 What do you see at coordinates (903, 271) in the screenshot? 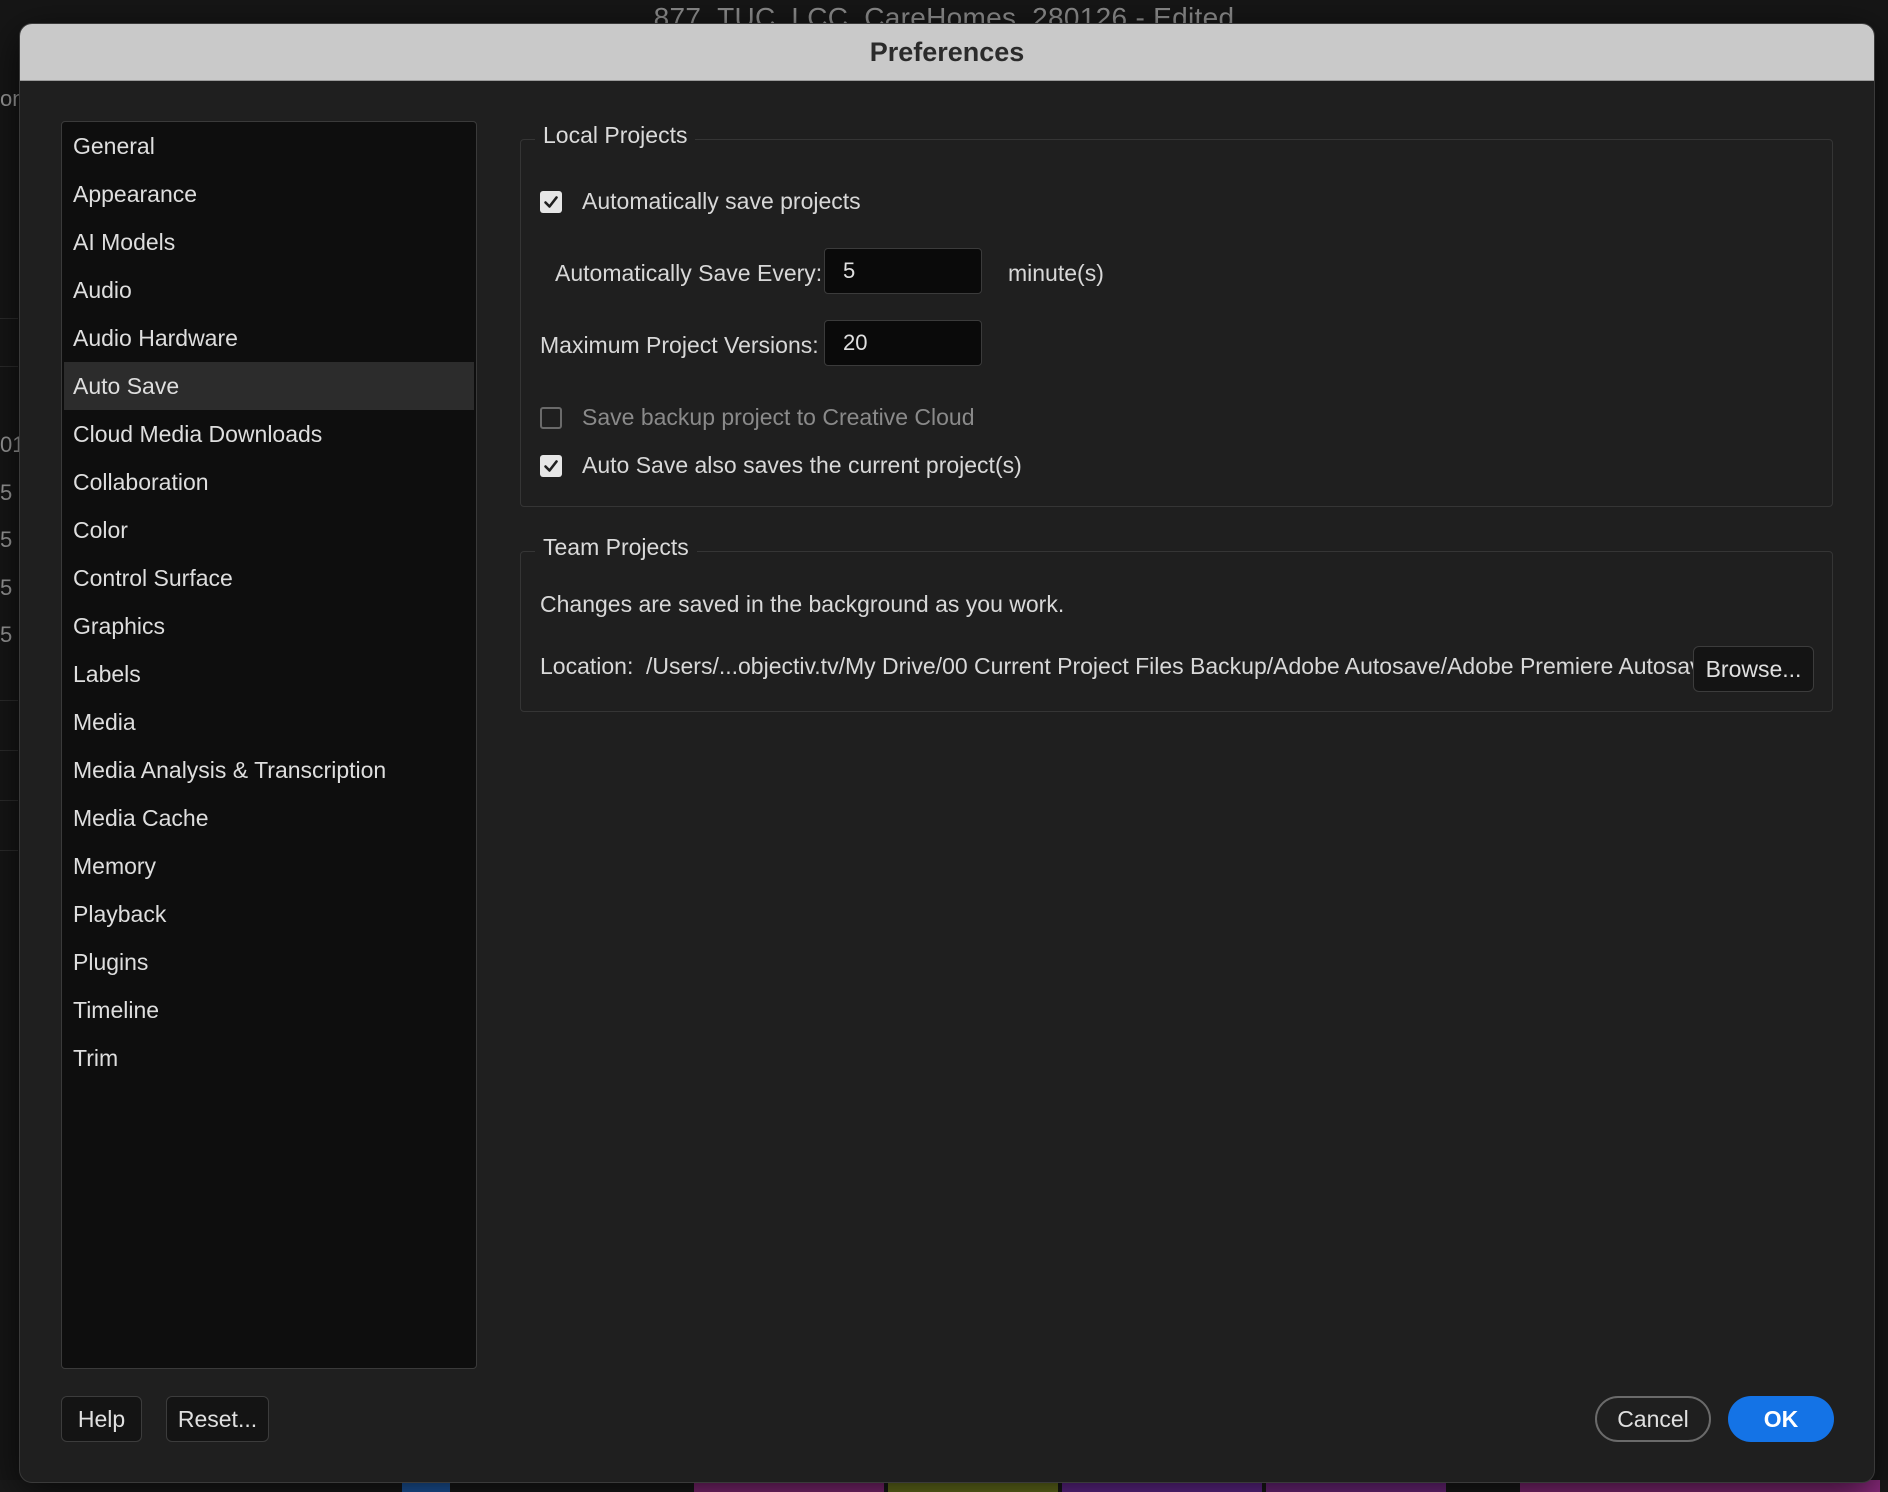
I see `save-every-minutes-input` at bounding box center [903, 271].